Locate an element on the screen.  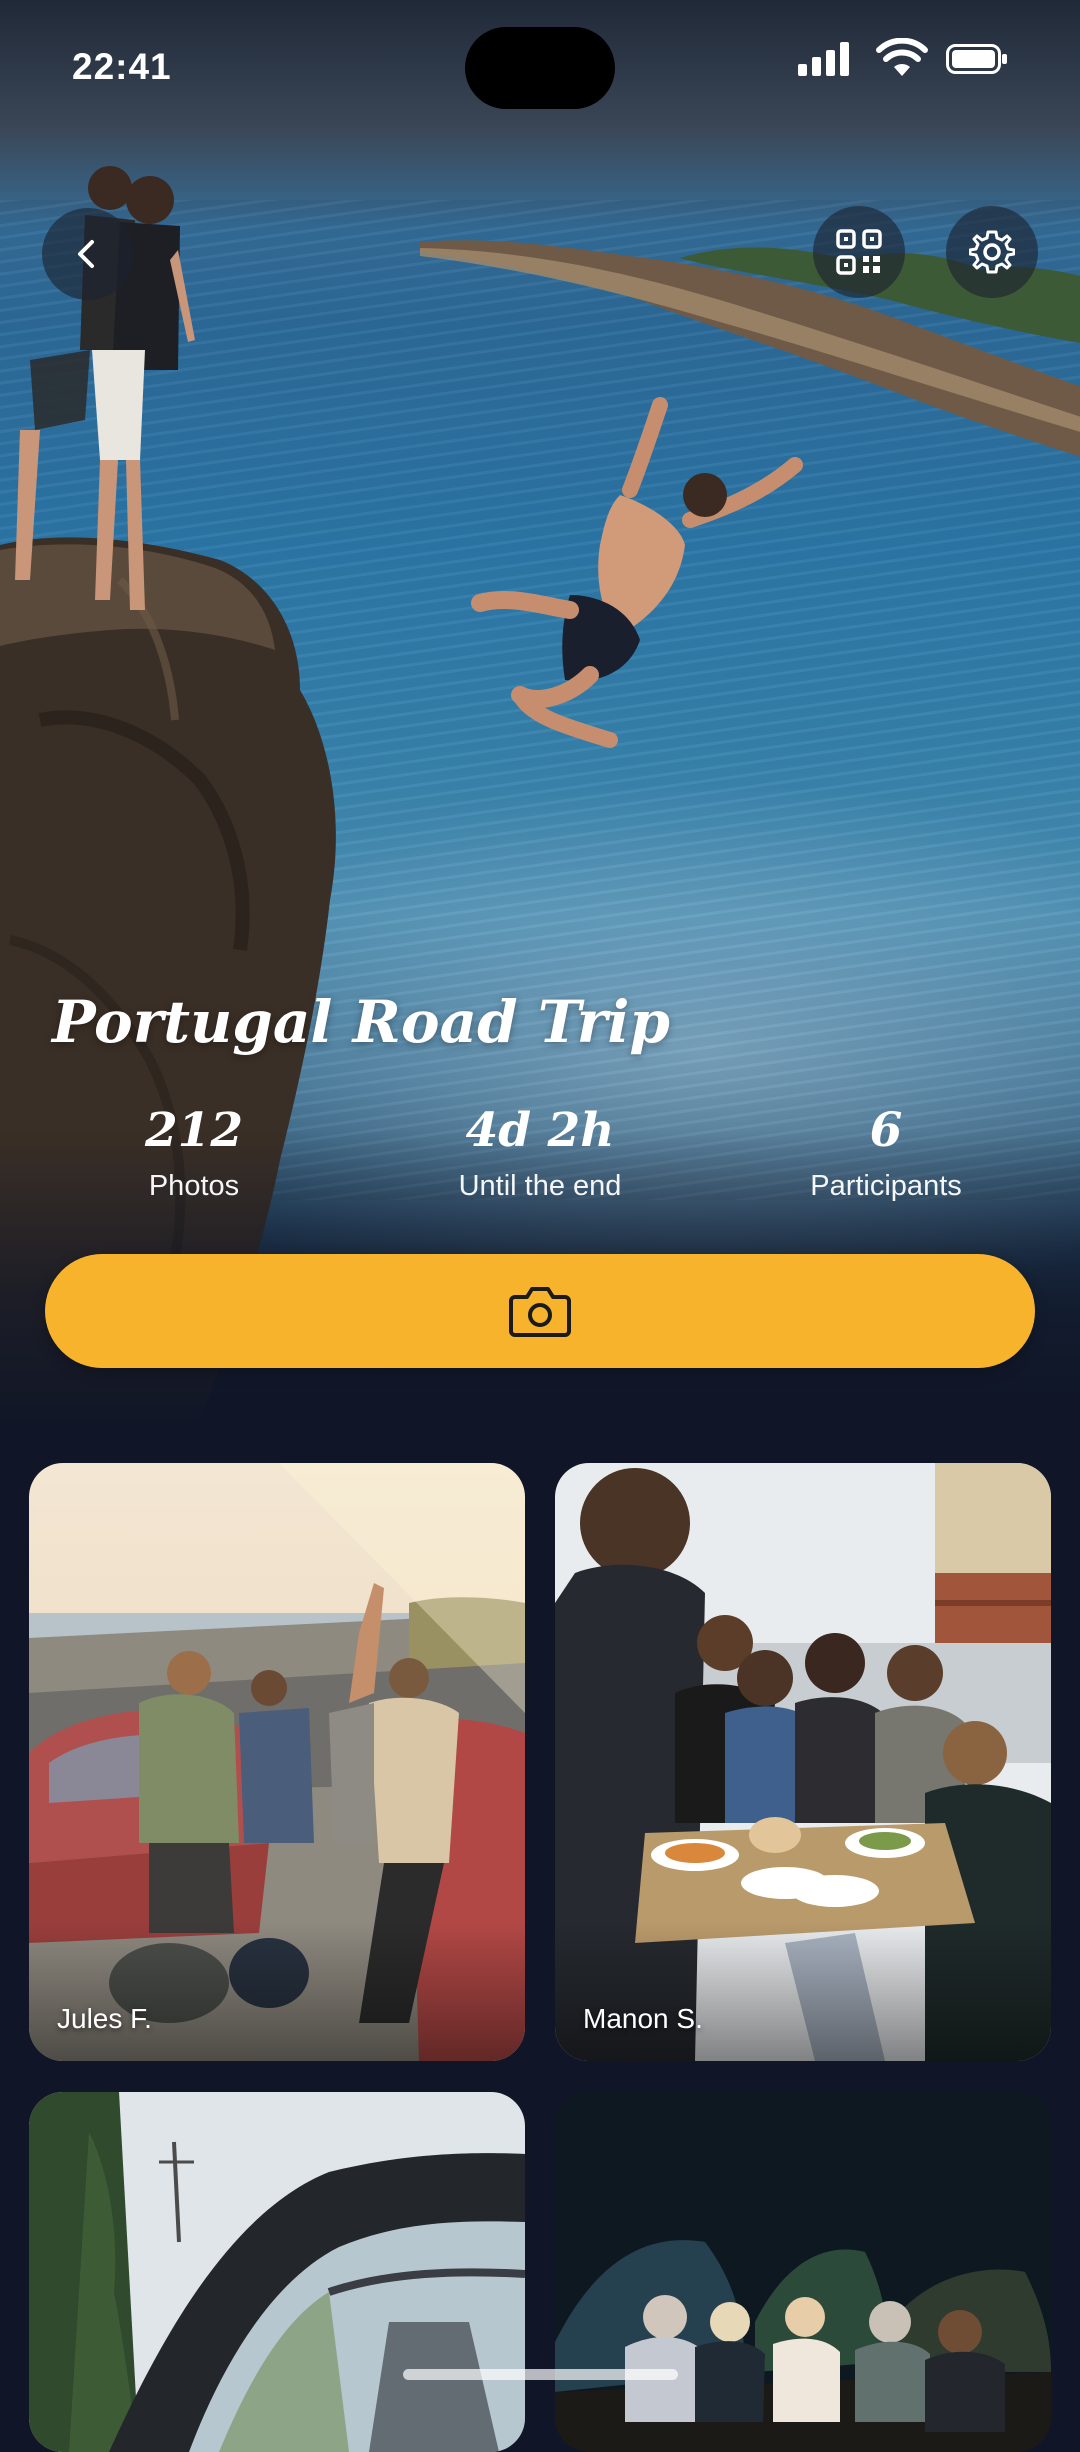
take-photo-button is located at coordinates (540, 1311).